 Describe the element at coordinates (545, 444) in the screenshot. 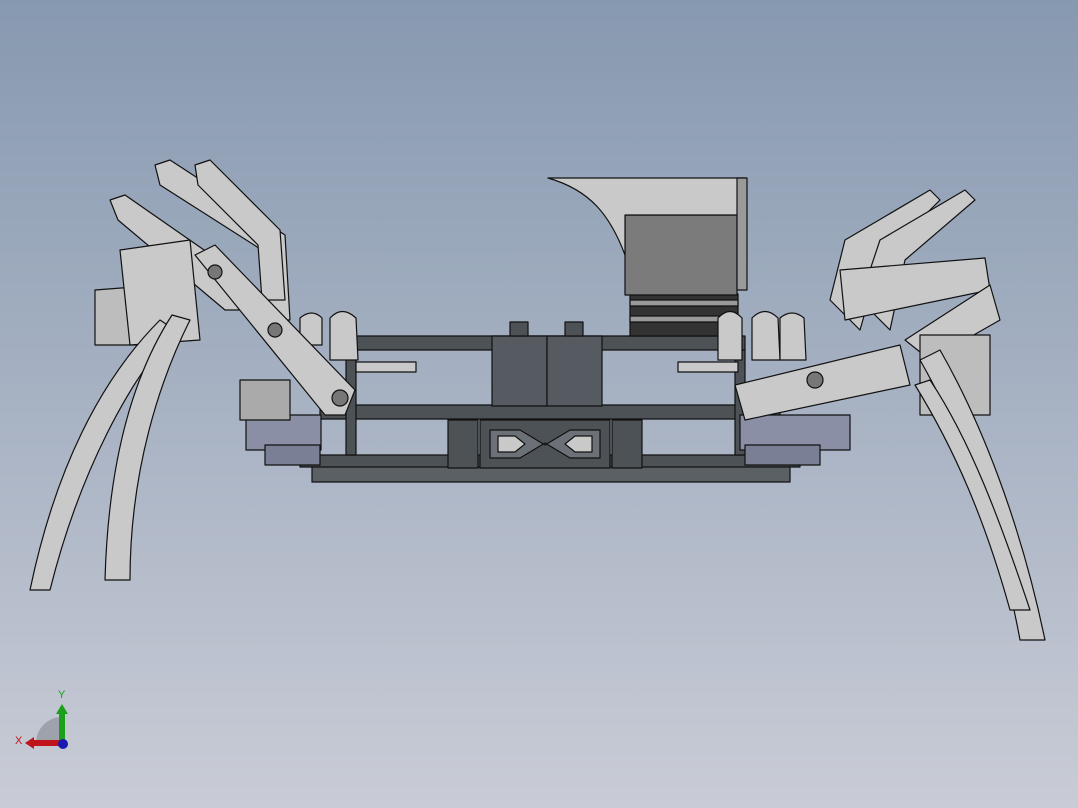

I see `center-x-bracket` at that location.